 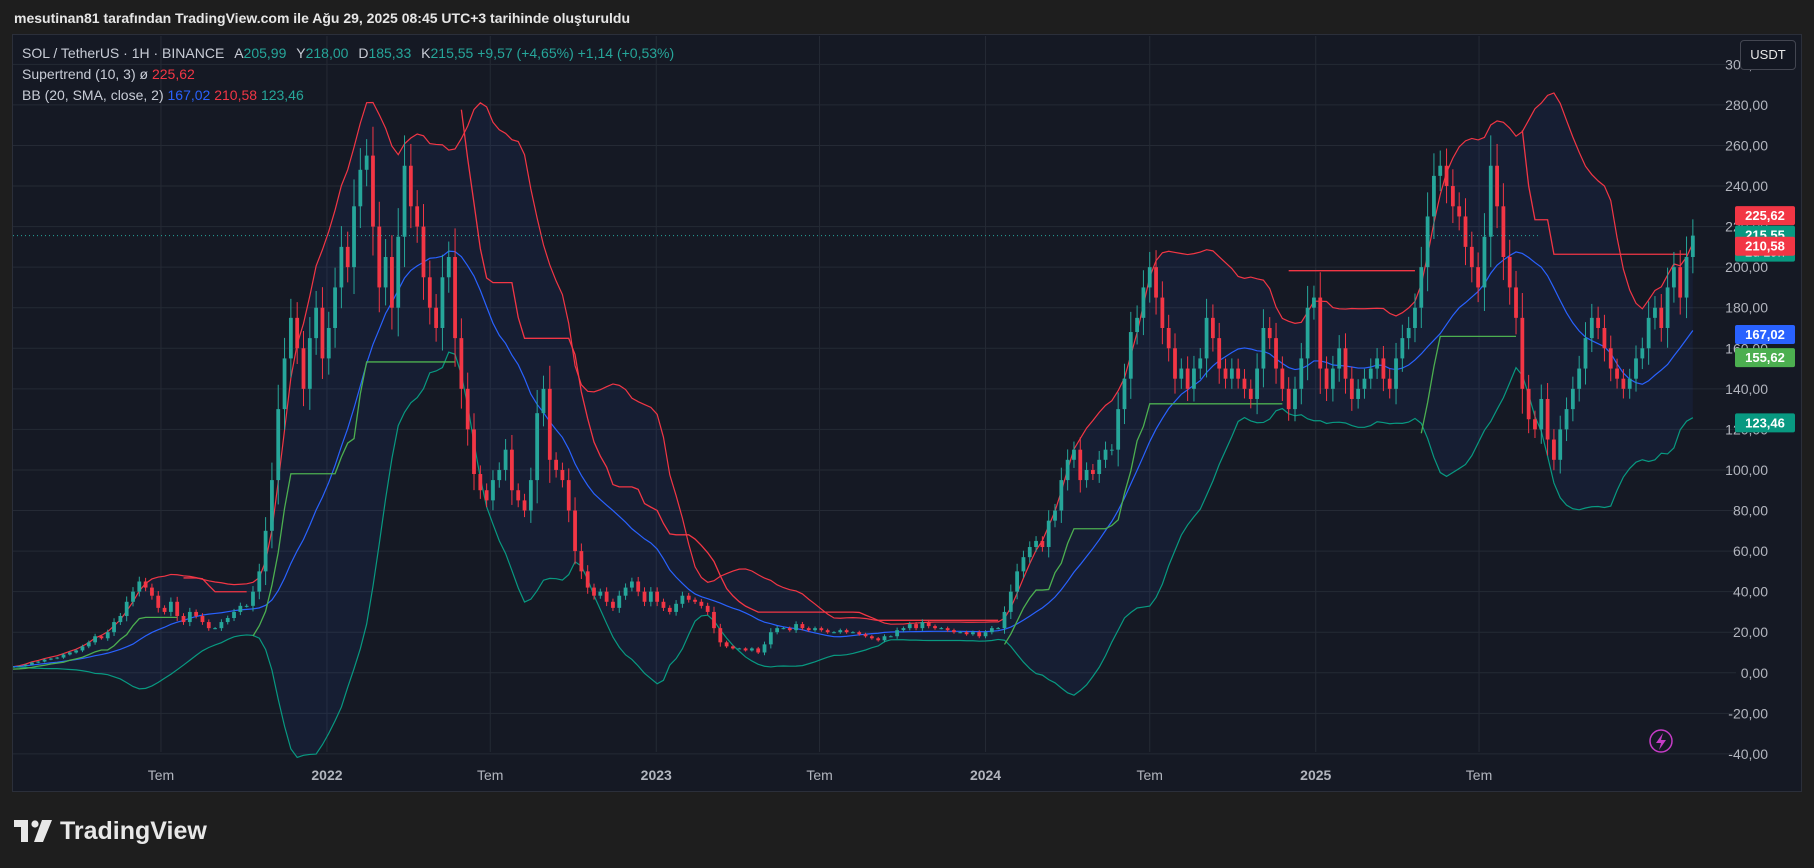 What do you see at coordinates (110, 831) in the screenshot?
I see `tradingview-logo: TradingView` at bounding box center [110, 831].